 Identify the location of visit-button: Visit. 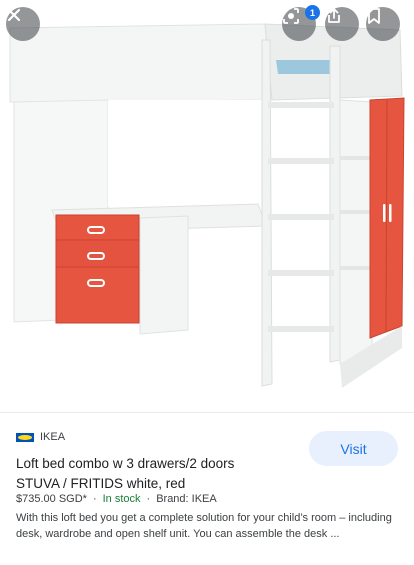
(353, 448).